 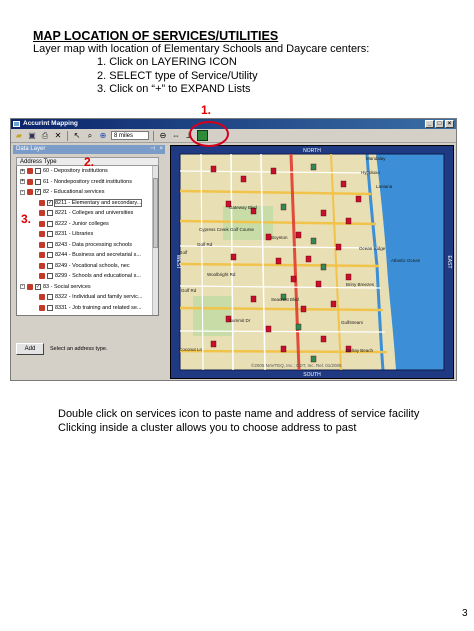 I want to click on tree-row: 8231 - Libraries, so click(x=87, y=234).